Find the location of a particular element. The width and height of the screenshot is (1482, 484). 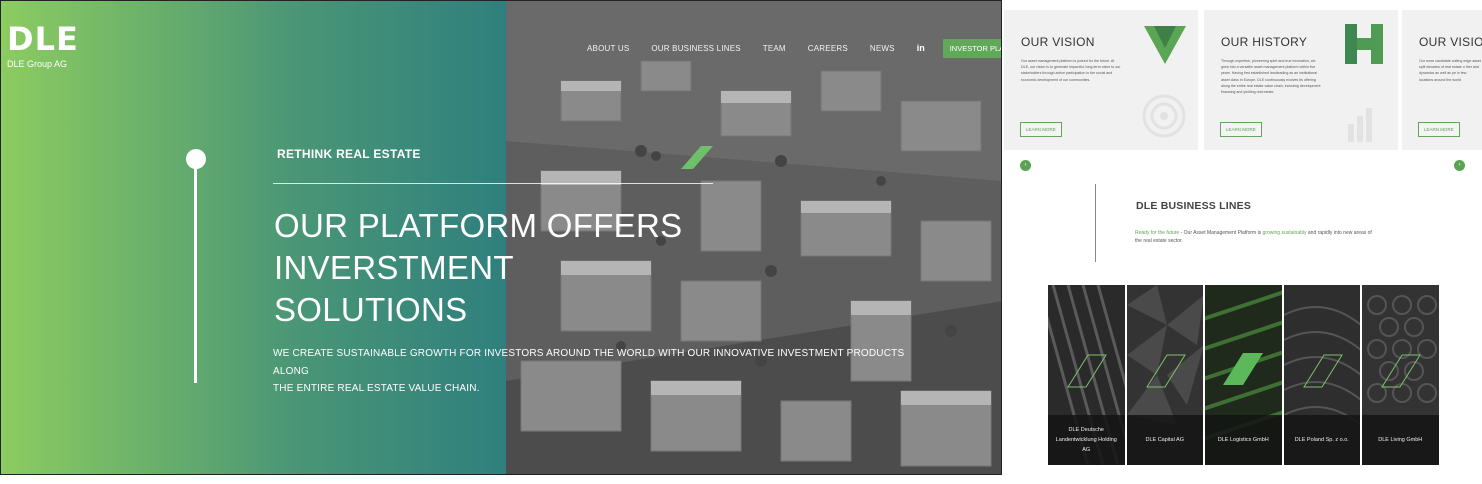

card-title: OUR VISIO is located at coordinates (1450, 42).